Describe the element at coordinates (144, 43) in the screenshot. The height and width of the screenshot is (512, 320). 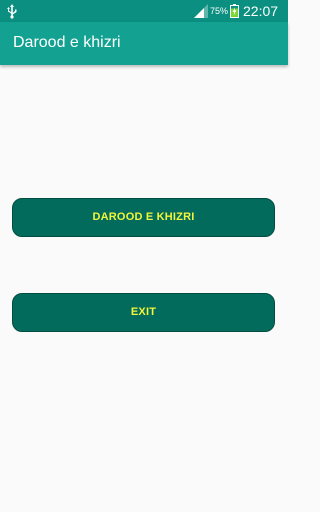
I see `app-bar: Darood e khizri` at that location.